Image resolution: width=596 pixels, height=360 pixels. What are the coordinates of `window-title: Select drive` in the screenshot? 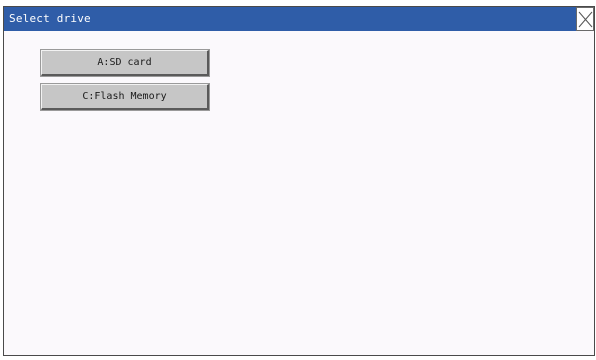 It's located at (50, 18).